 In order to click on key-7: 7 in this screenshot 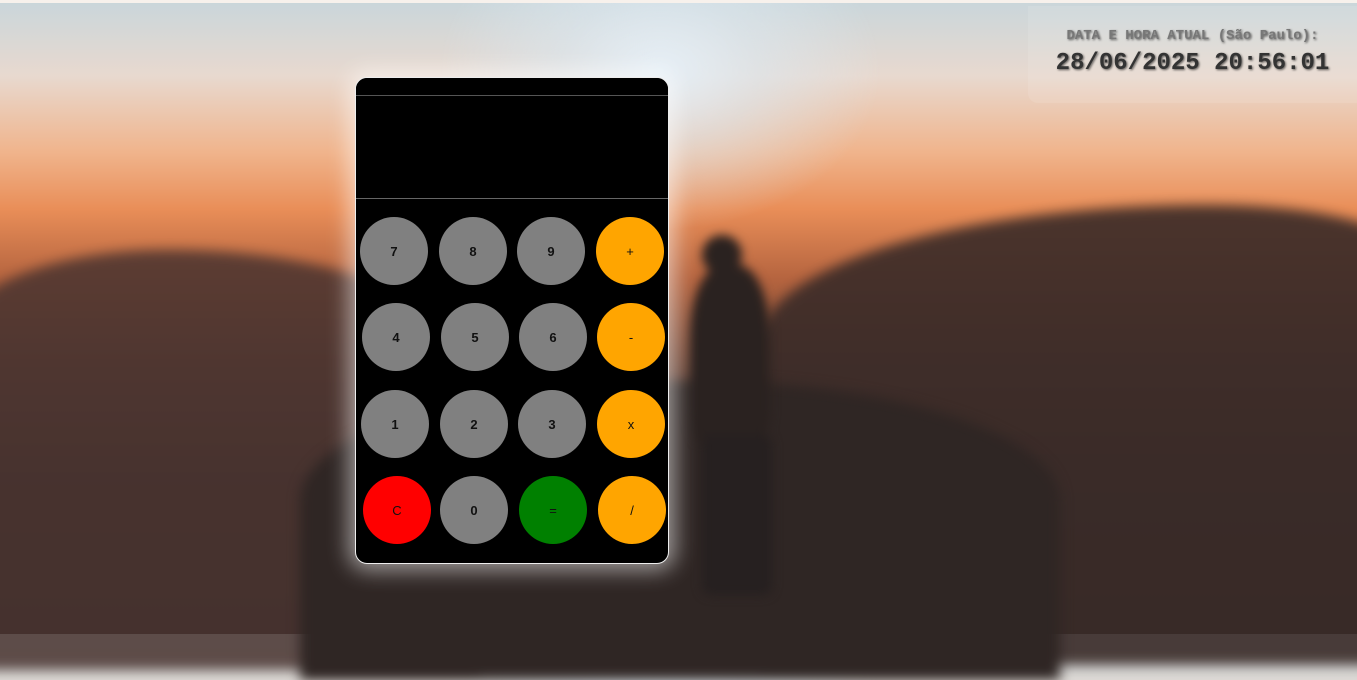, I will do `click(394, 251)`.